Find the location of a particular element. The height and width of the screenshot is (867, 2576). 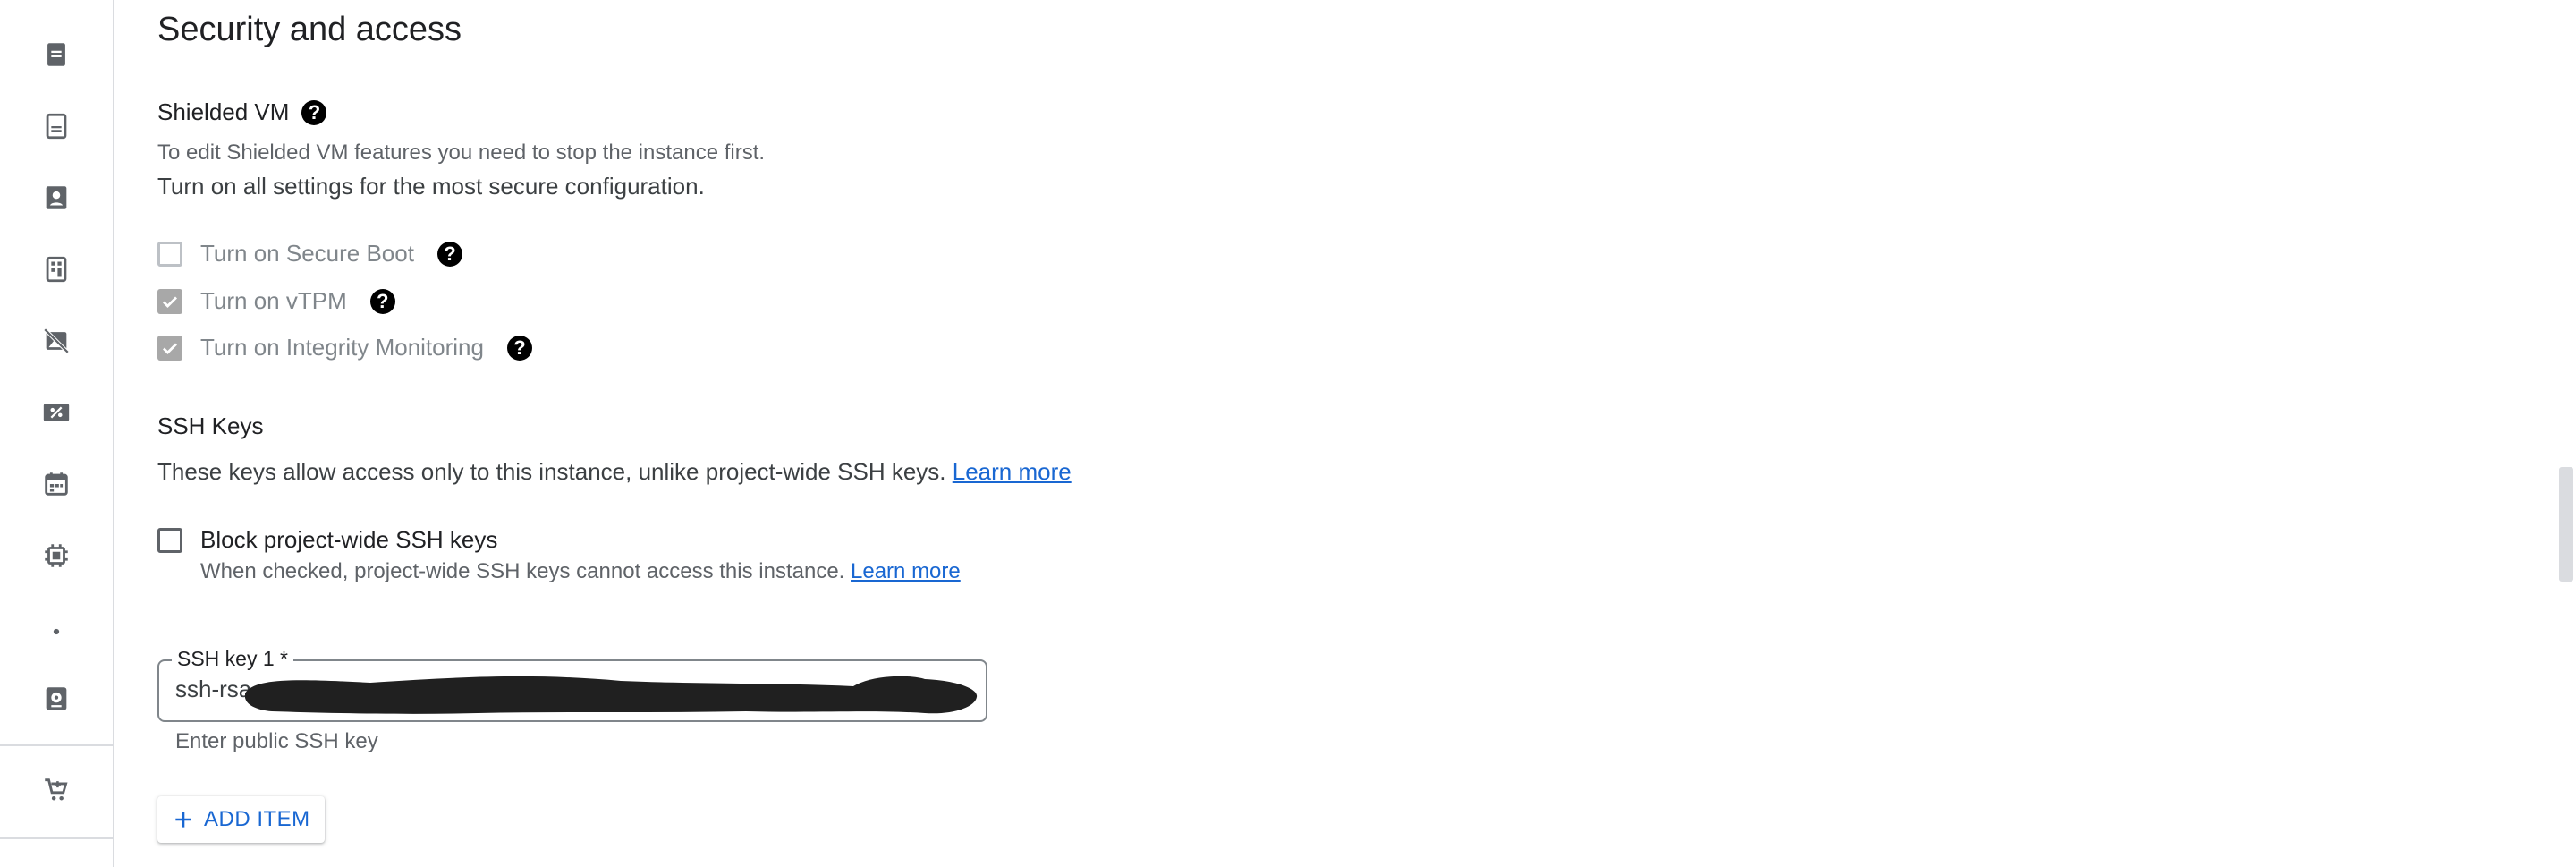

ssh-keys-title: SSH Keys is located at coordinates (210, 425).